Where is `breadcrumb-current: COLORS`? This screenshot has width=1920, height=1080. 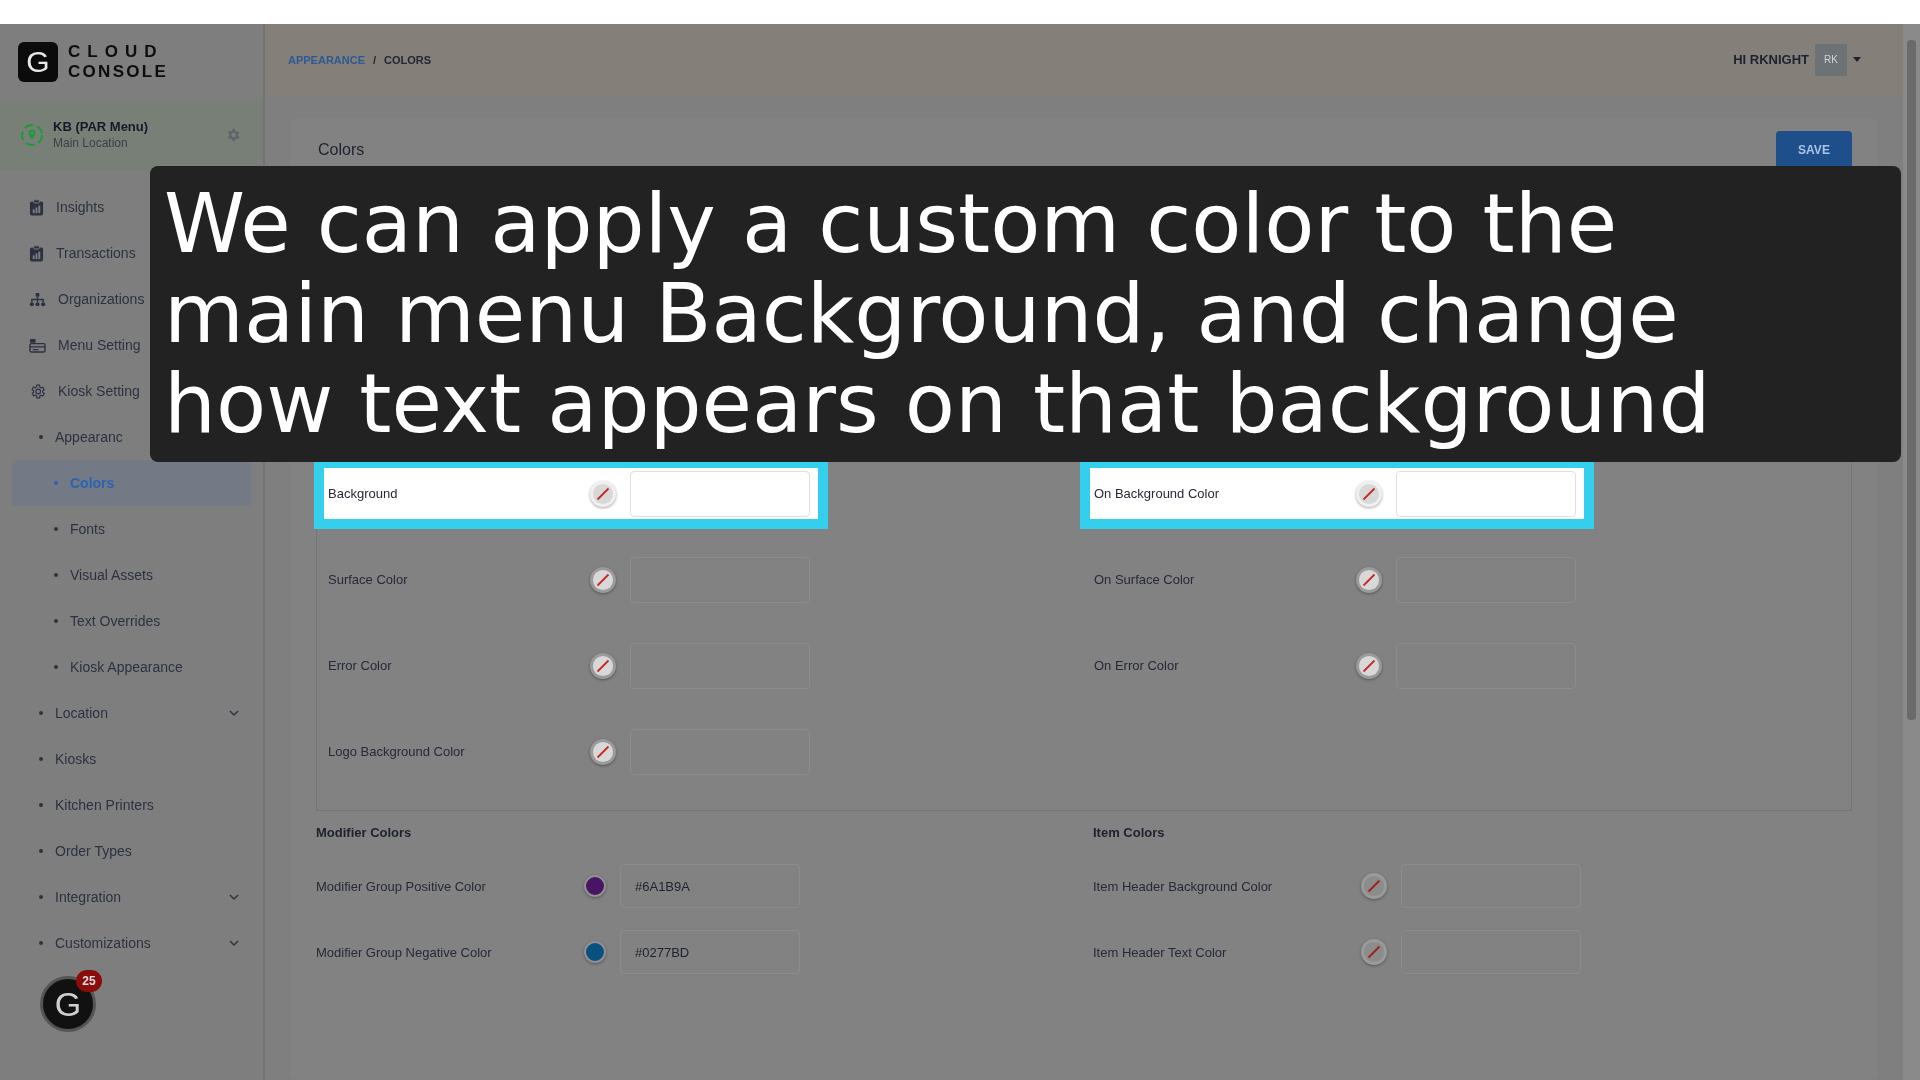
breadcrumb-current: COLORS is located at coordinates (408, 59).